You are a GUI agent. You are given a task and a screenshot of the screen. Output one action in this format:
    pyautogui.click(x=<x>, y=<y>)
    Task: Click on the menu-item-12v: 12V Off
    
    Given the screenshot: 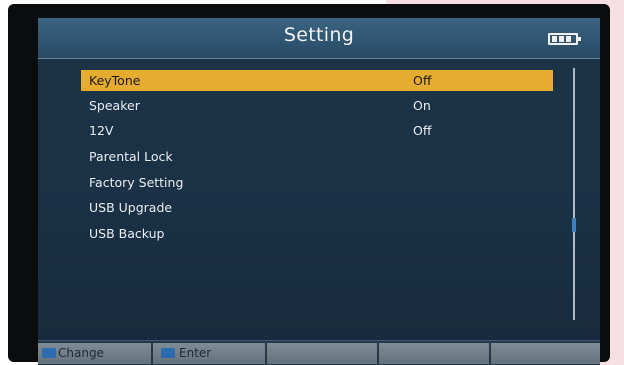 What is the action you would take?
    pyautogui.click(x=317, y=130)
    